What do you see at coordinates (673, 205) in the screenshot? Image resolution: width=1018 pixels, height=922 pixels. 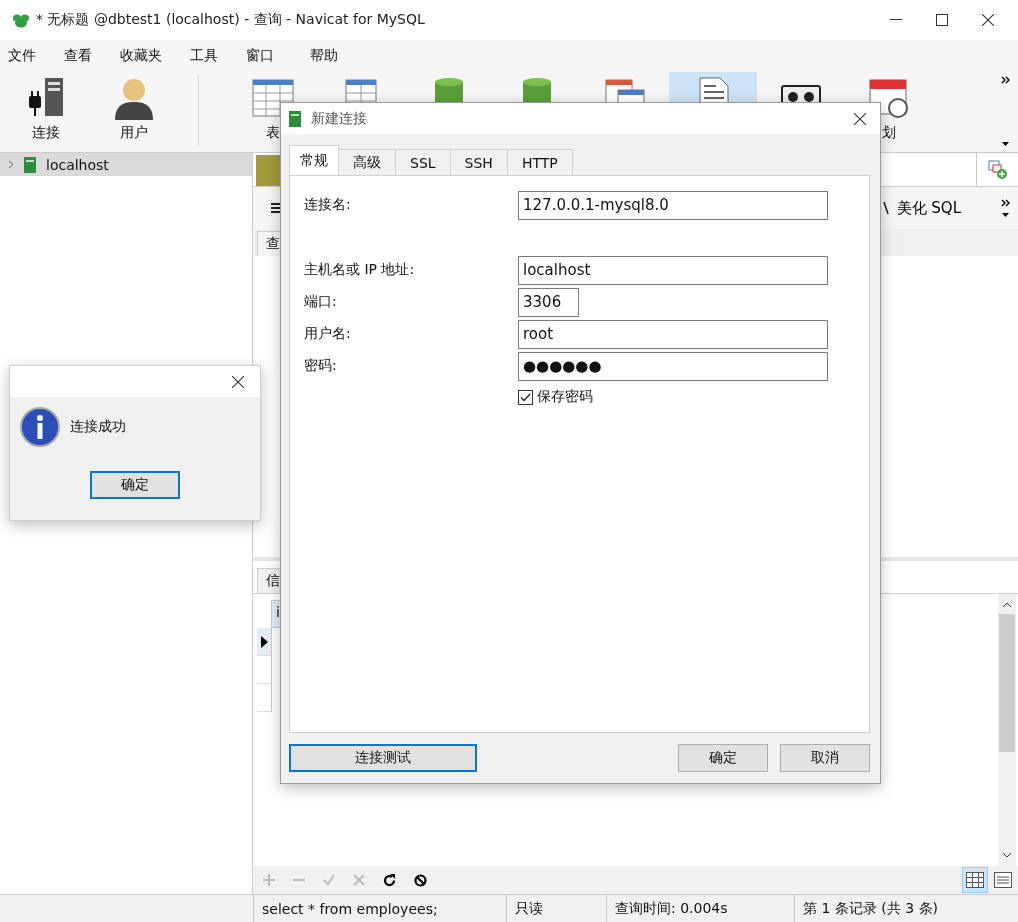 I see `input-field: 127.0.0.1-mysql8.0` at bounding box center [673, 205].